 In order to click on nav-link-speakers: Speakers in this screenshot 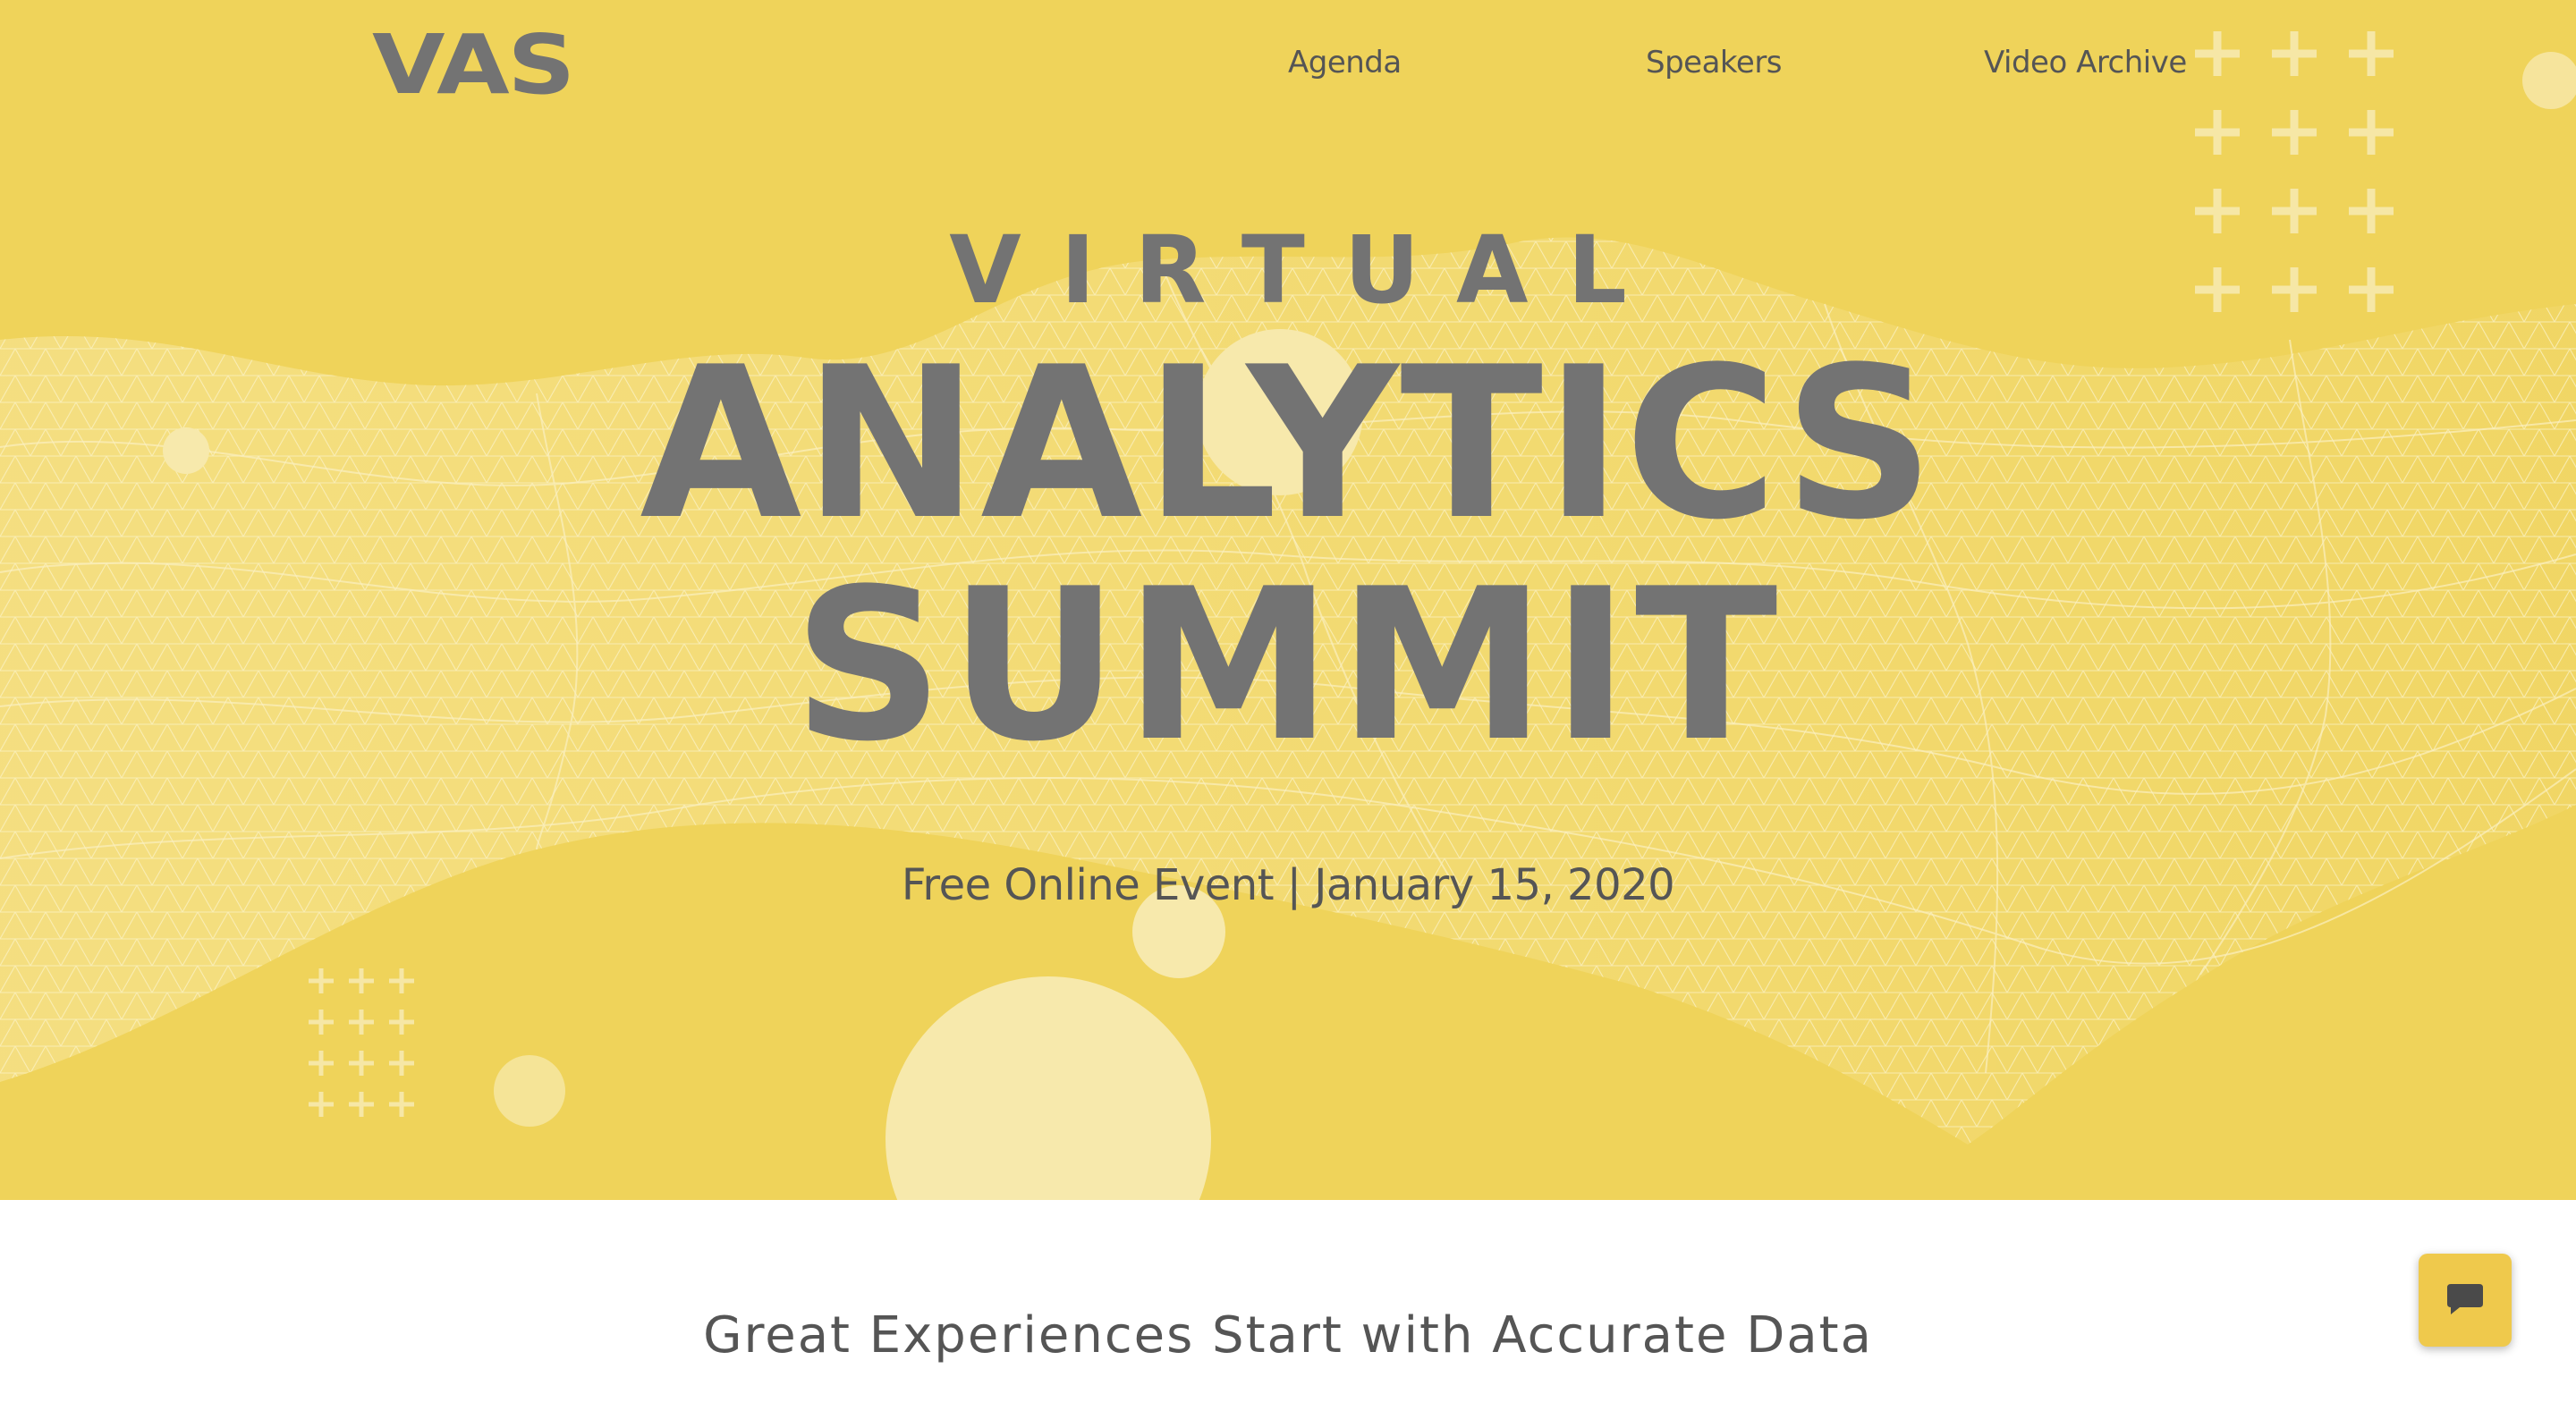, I will do `click(1714, 63)`.